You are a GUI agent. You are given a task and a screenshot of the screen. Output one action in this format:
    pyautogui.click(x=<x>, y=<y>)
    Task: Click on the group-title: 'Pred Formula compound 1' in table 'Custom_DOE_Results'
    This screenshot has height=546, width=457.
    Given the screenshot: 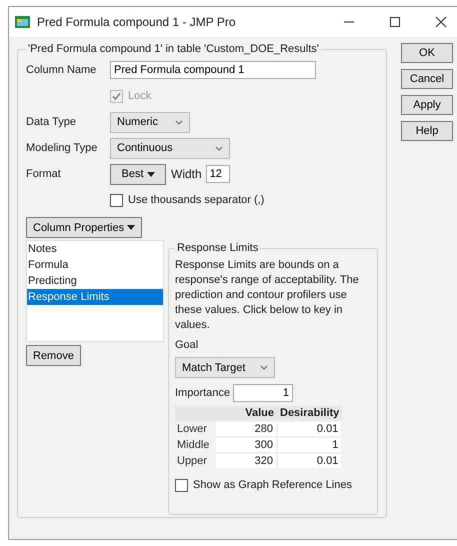 What is the action you would take?
    pyautogui.click(x=173, y=49)
    